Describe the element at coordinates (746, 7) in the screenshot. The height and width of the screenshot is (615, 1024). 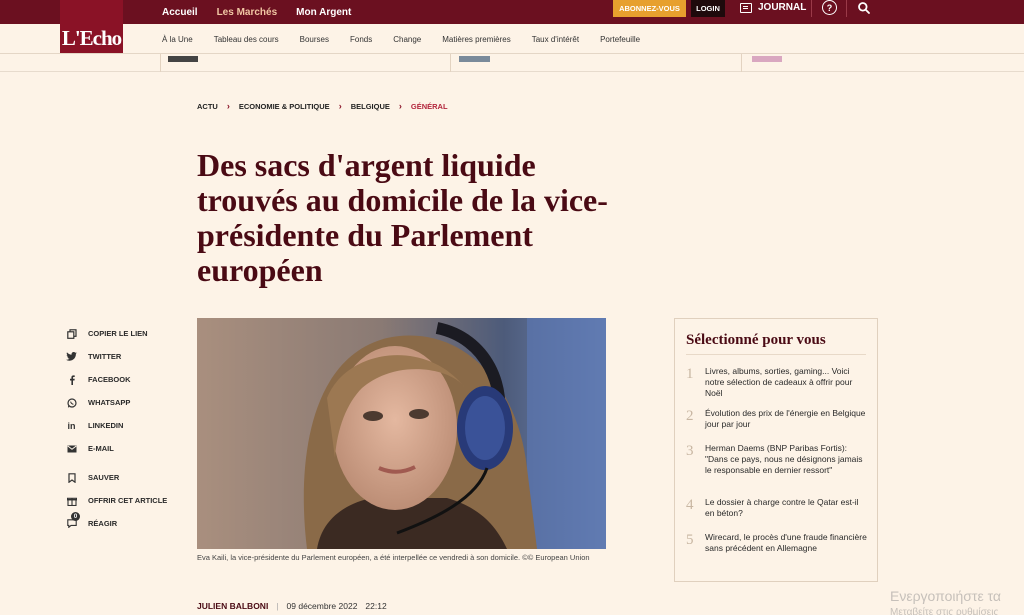
I see `newspaper-icon` at that location.